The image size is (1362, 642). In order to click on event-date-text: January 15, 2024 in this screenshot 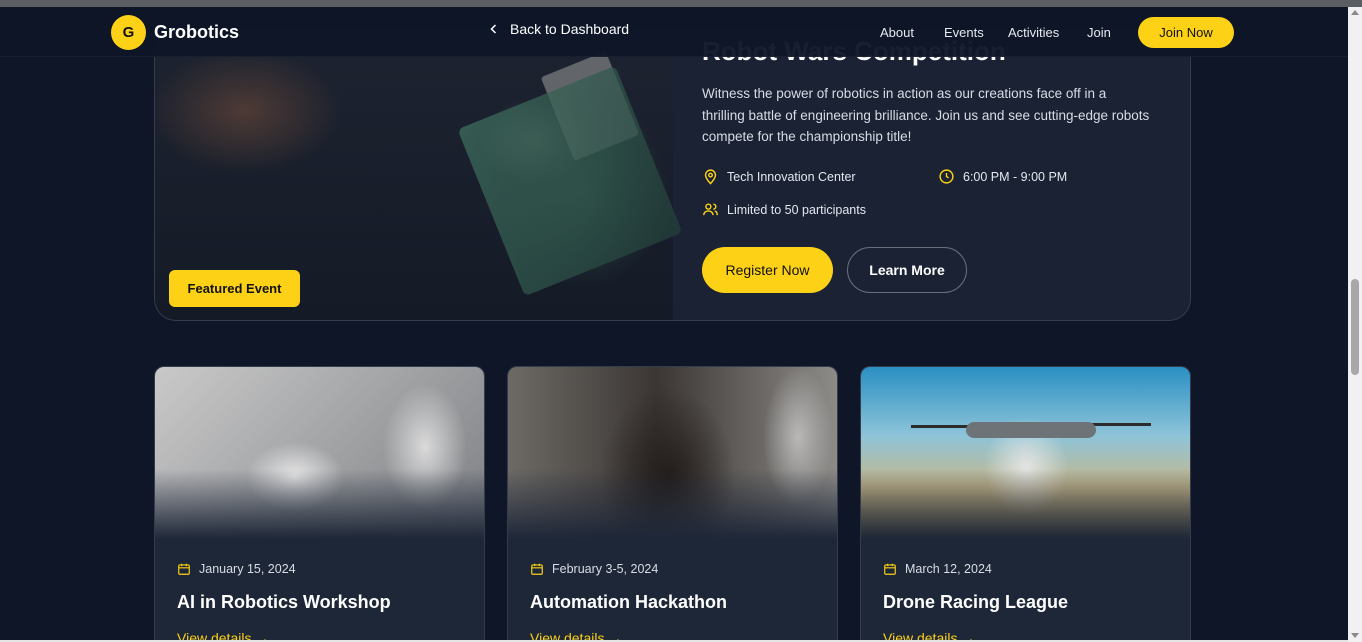, I will do `click(247, 569)`.